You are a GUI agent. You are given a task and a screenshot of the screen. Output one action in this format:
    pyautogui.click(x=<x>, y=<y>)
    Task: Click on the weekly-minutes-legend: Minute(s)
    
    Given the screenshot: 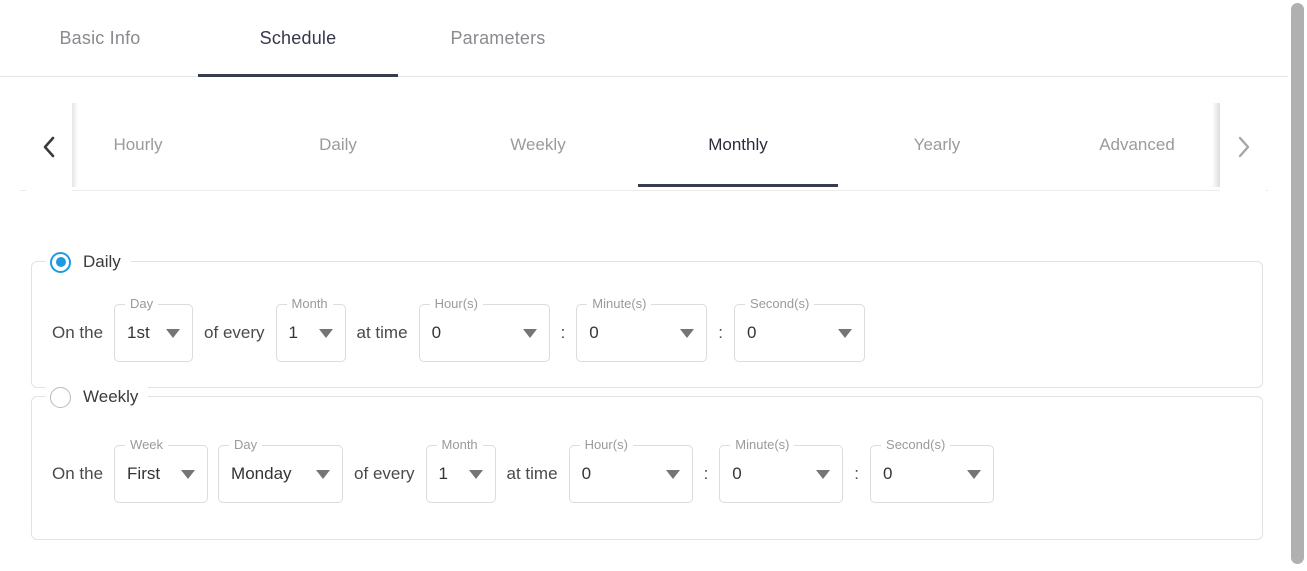 What is the action you would take?
    pyautogui.click(x=762, y=445)
    